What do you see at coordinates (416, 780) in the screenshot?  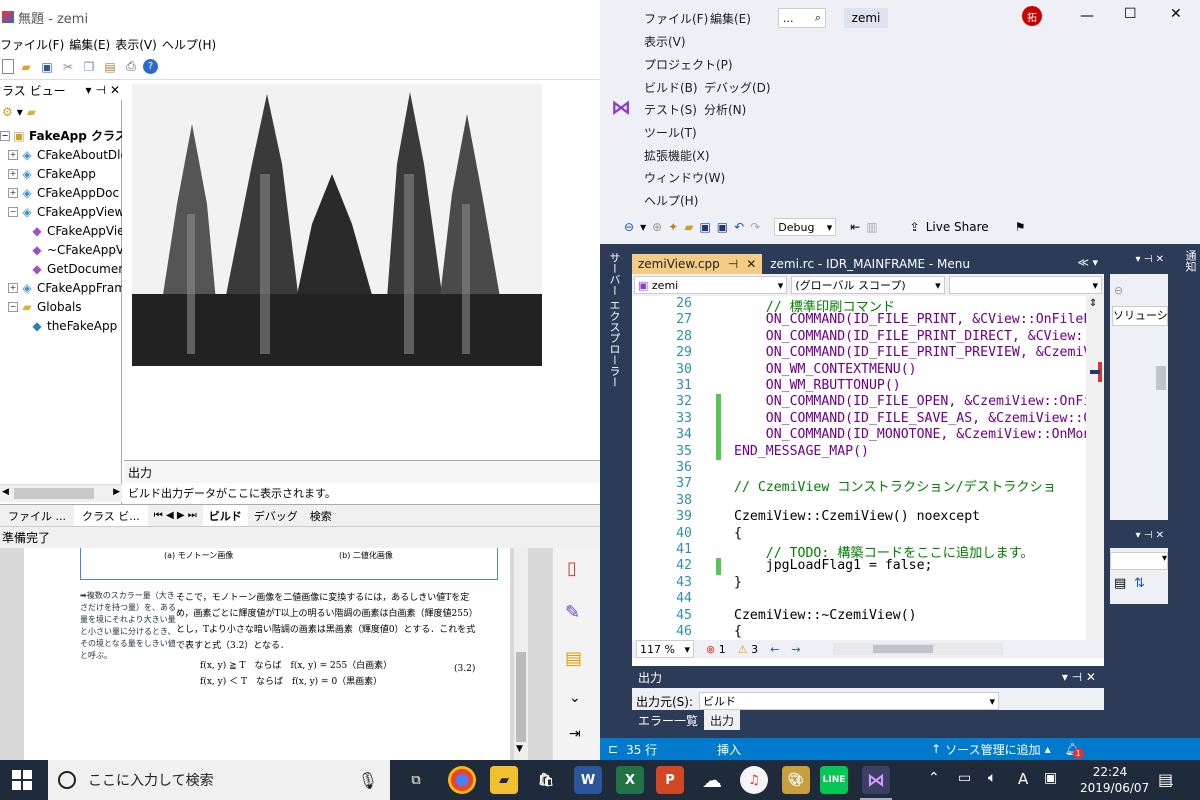 I see `task-view-icon: ⧉` at bounding box center [416, 780].